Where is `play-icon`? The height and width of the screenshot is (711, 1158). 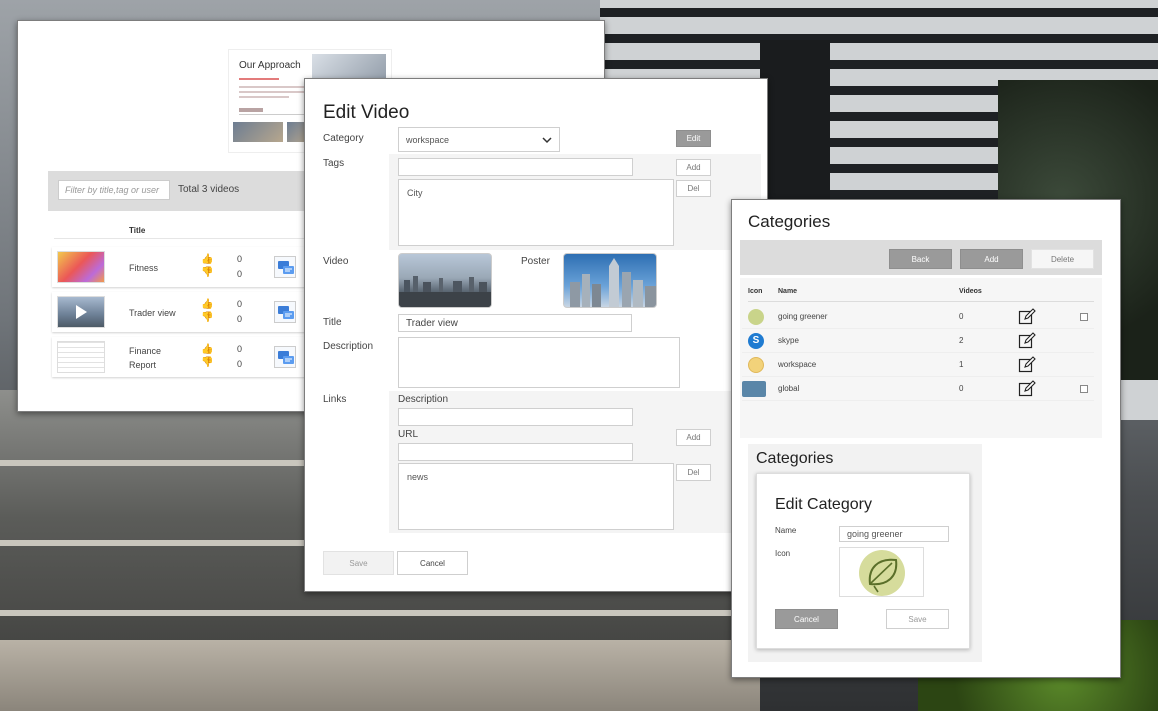 play-icon is located at coordinates (81, 312).